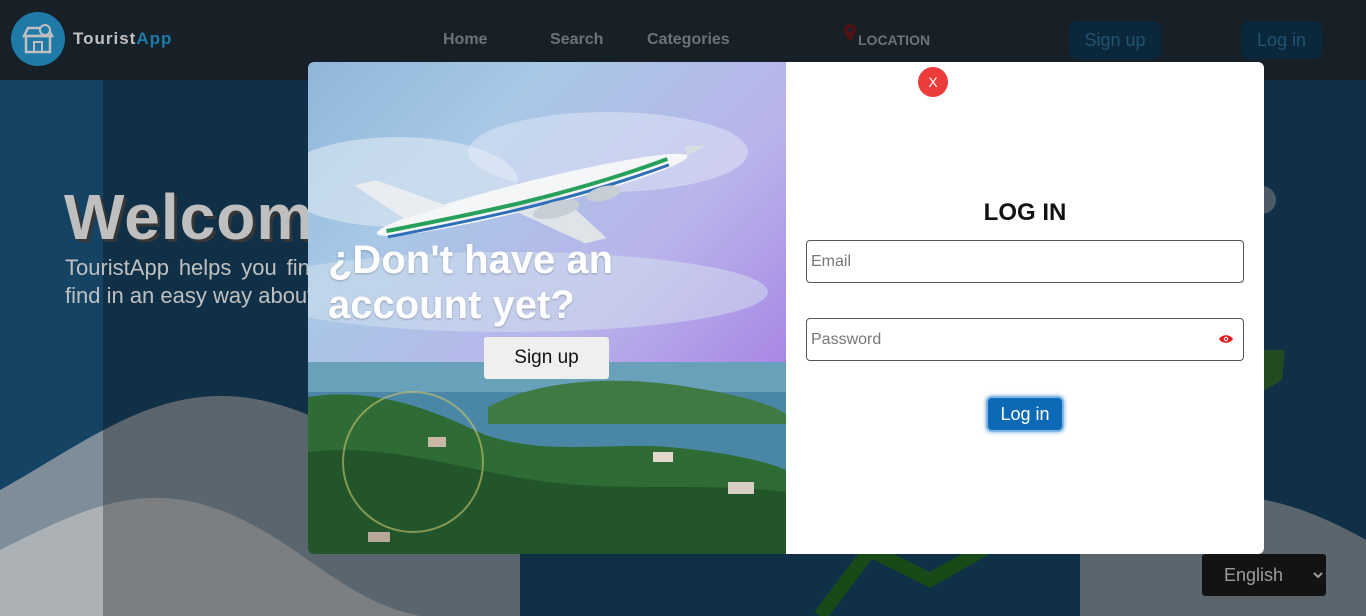 The height and width of the screenshot is (616, 1366). What do you see at coordinates (1025, 414) in the screenshot?
I see `login-submit-button: Log in` at bounding box center [1025, 414].